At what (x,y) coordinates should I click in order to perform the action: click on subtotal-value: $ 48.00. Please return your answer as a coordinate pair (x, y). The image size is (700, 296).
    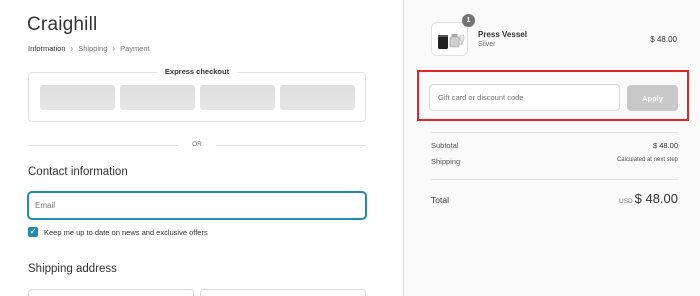
    Looking at the image, I should click on (665, 145).